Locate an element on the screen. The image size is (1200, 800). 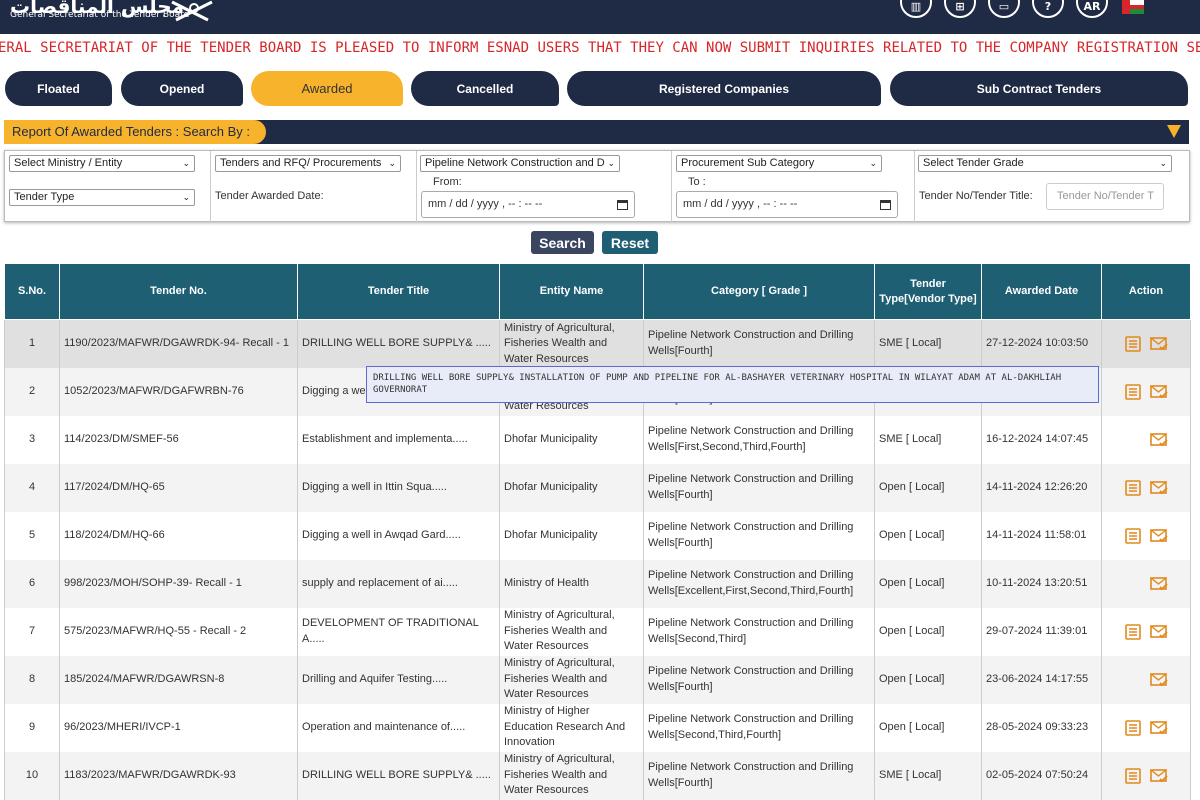
building-icon: ▥ is located at coordinates (916, 9).